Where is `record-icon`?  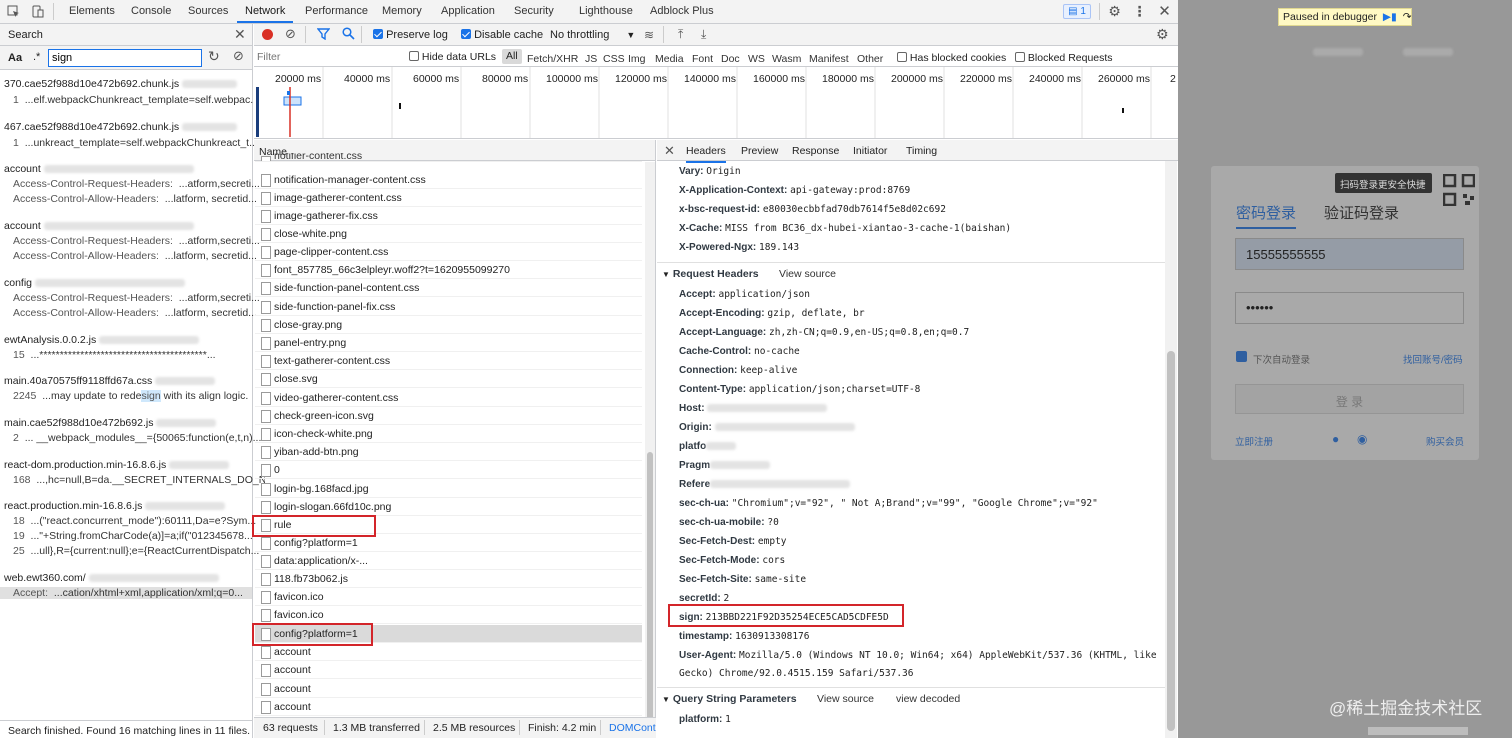
record-icon is located at coordinates (267, 34).